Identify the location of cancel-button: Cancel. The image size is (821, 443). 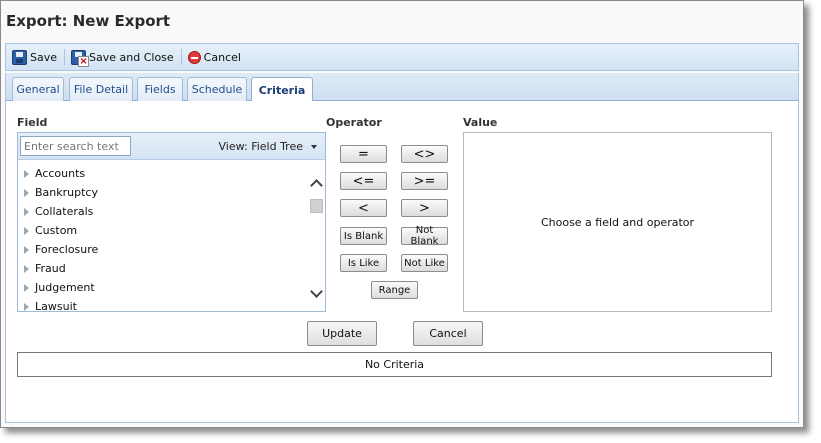
(448, 333).